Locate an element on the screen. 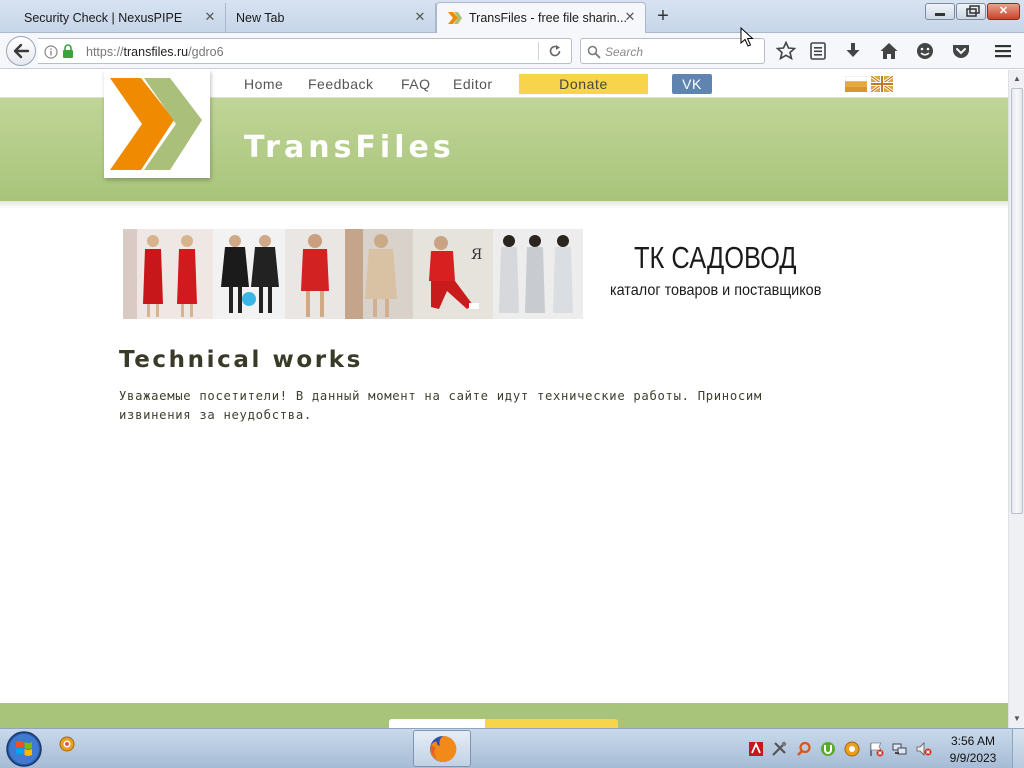 The image size is (1024, 768). windows-logo-icon is located at coordinates (24, 749).